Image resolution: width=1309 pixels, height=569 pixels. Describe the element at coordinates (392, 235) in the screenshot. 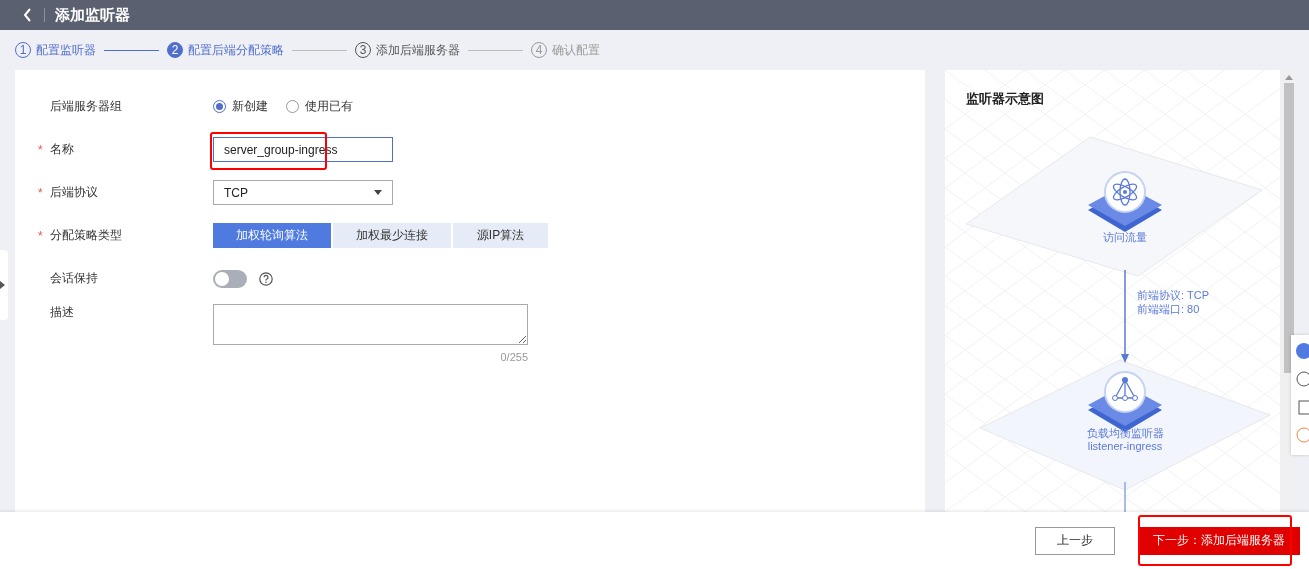

I see `strategy-tab: 加权最少连接` at that location.